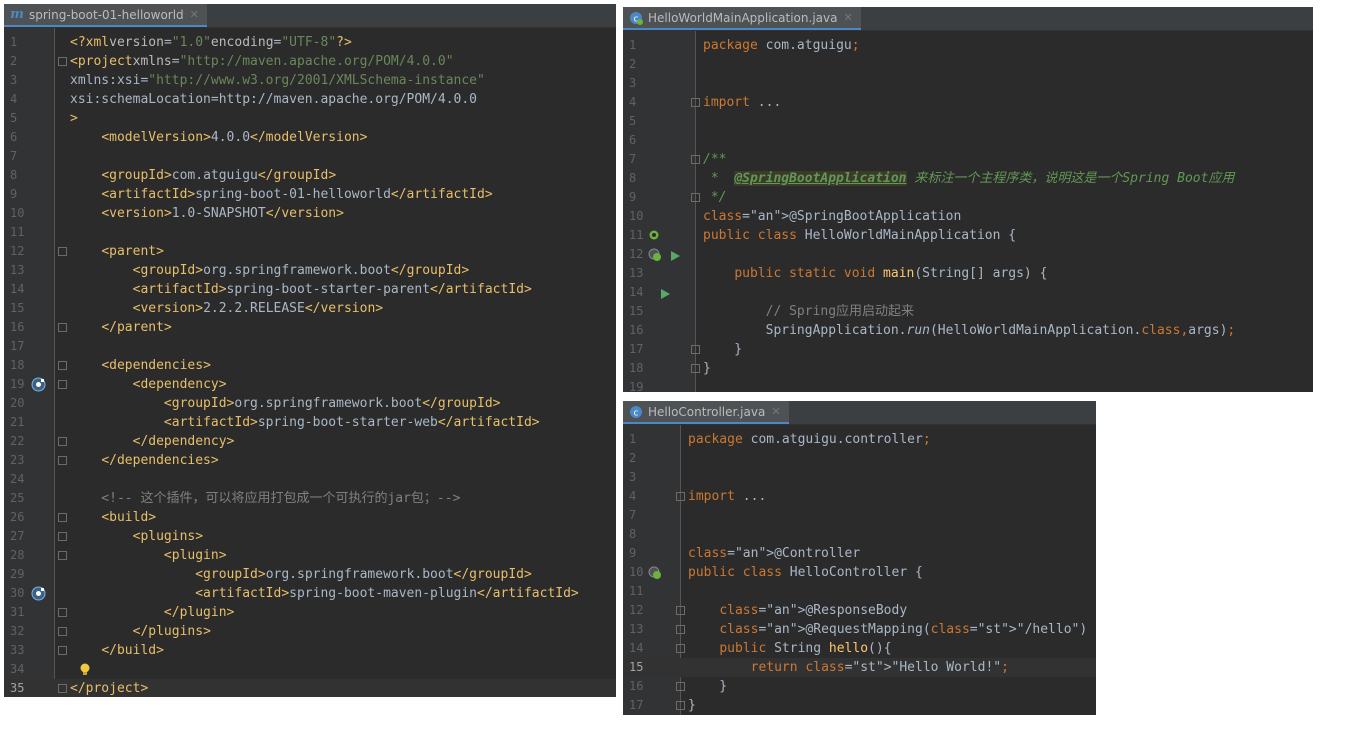 This screenshot has width=1353, height=739. Describe the element at coordinates (968, 140) in the screenshot. I see `code-line: 6` at that location.